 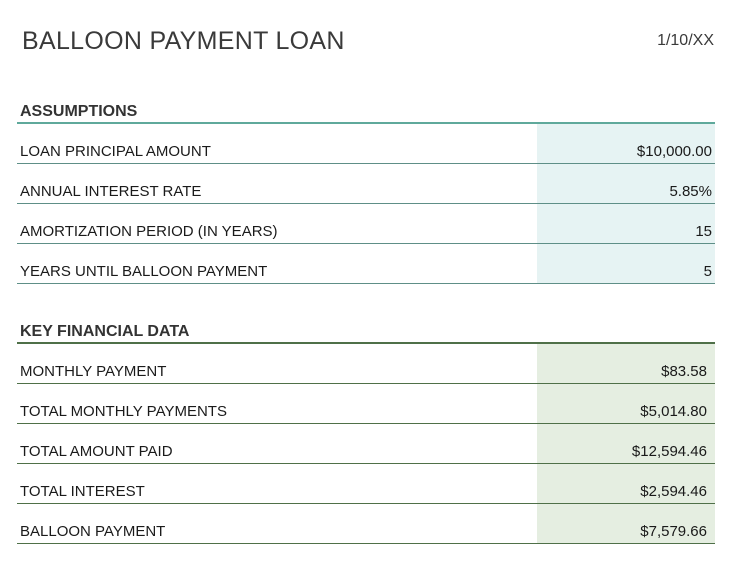 I want to click on date-cell: 1/10/XX, so click(x=685, y=41).